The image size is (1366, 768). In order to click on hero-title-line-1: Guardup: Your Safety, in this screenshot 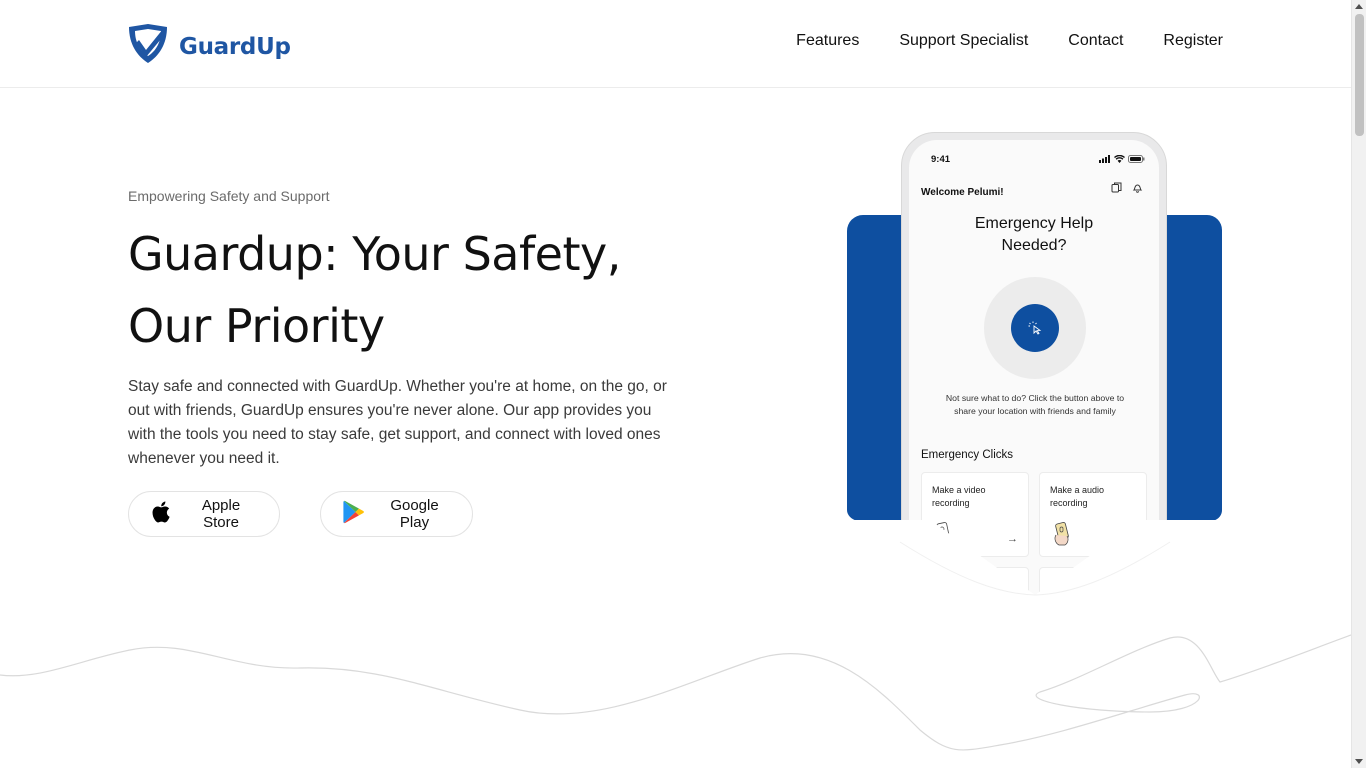, I will do `click(374, 254)`.